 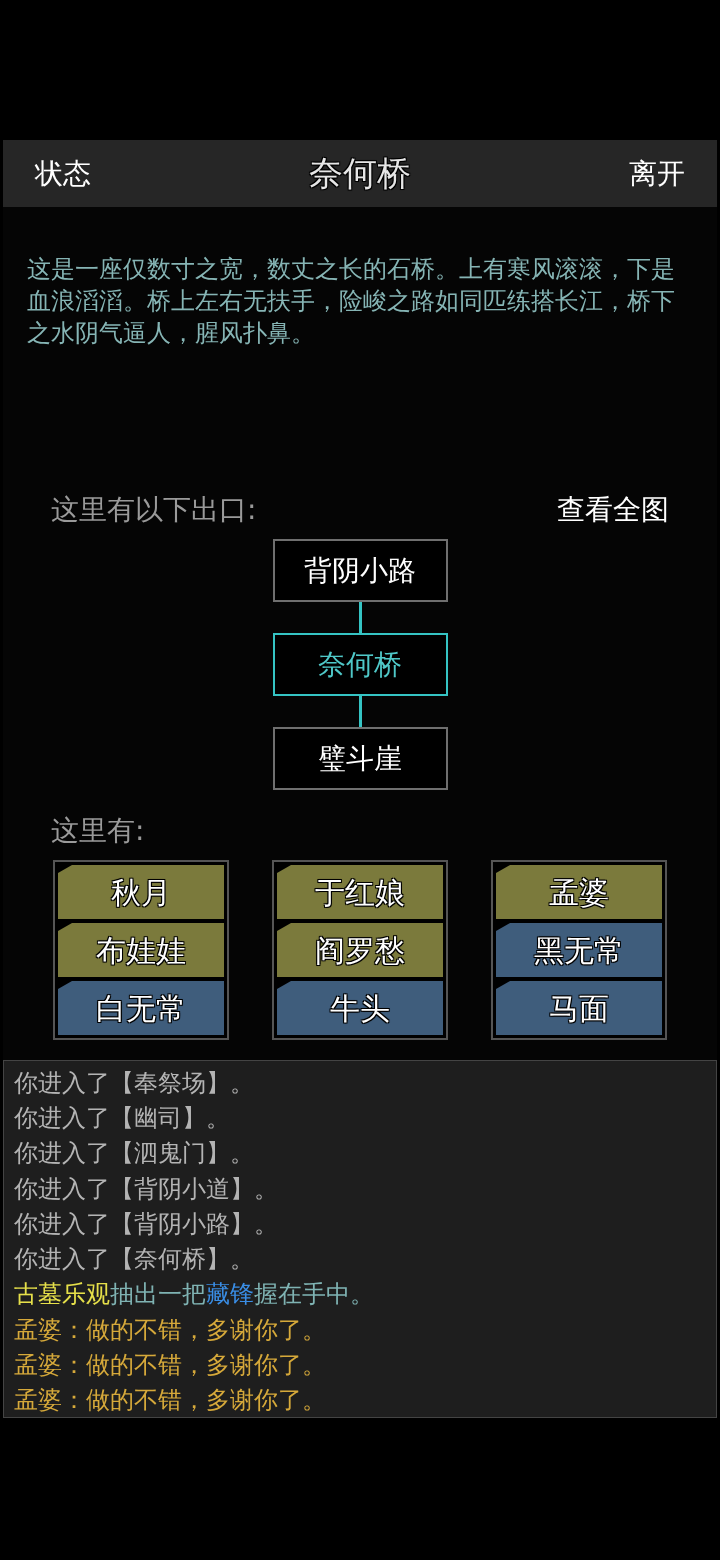 I want to click on leave-button: 离开, so click(x=657, y=173).